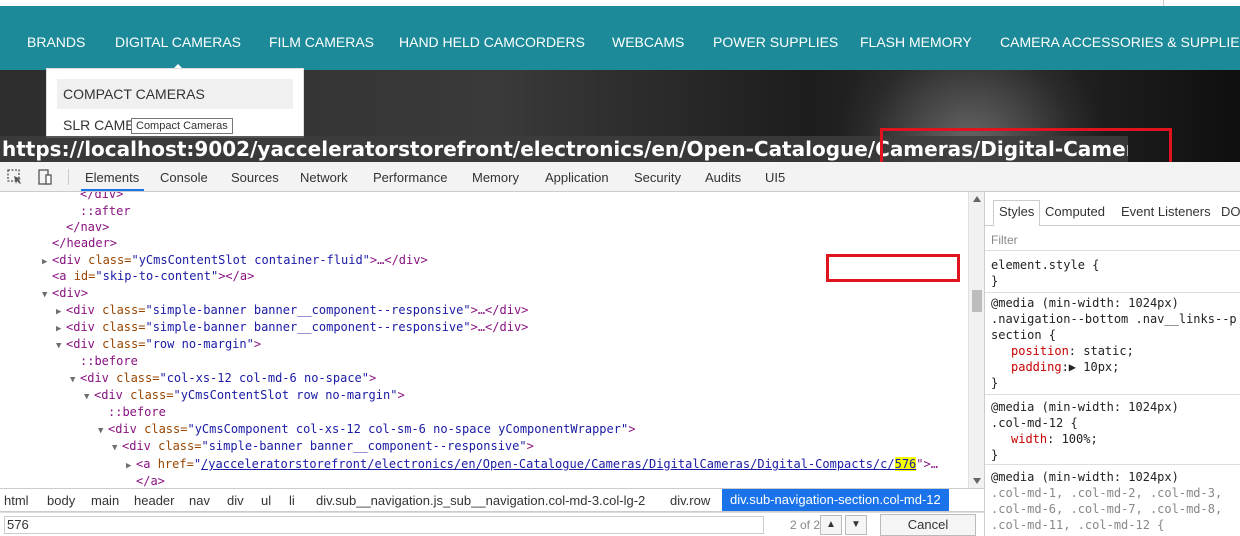 This screenshot has width=1240, height=536. Describe the element at coordinates (492, 42) in the screenshot. I see `nav-hand-held-camcorders: HAND HELD CAMCORDERS` at that location.